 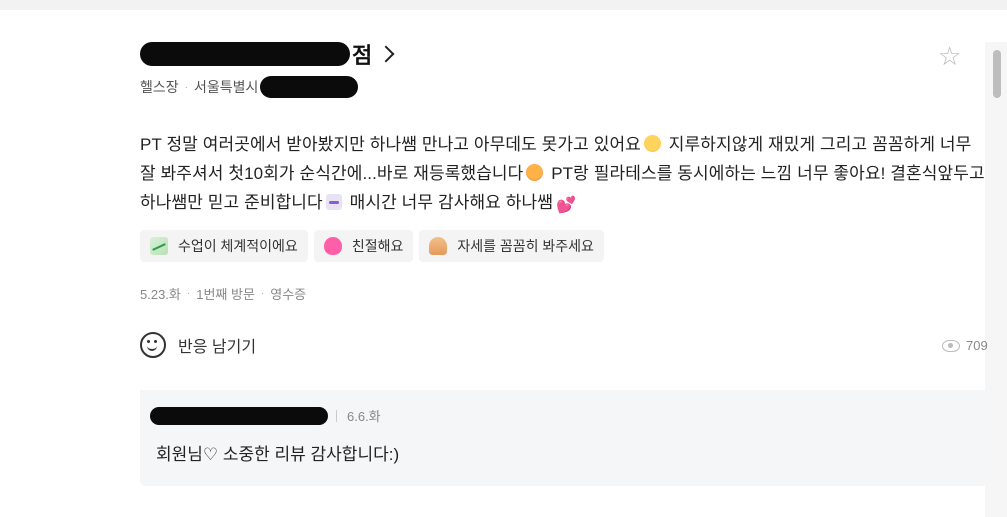 I want to click on place-address: 서울특별시, so click(x=226, y=87).